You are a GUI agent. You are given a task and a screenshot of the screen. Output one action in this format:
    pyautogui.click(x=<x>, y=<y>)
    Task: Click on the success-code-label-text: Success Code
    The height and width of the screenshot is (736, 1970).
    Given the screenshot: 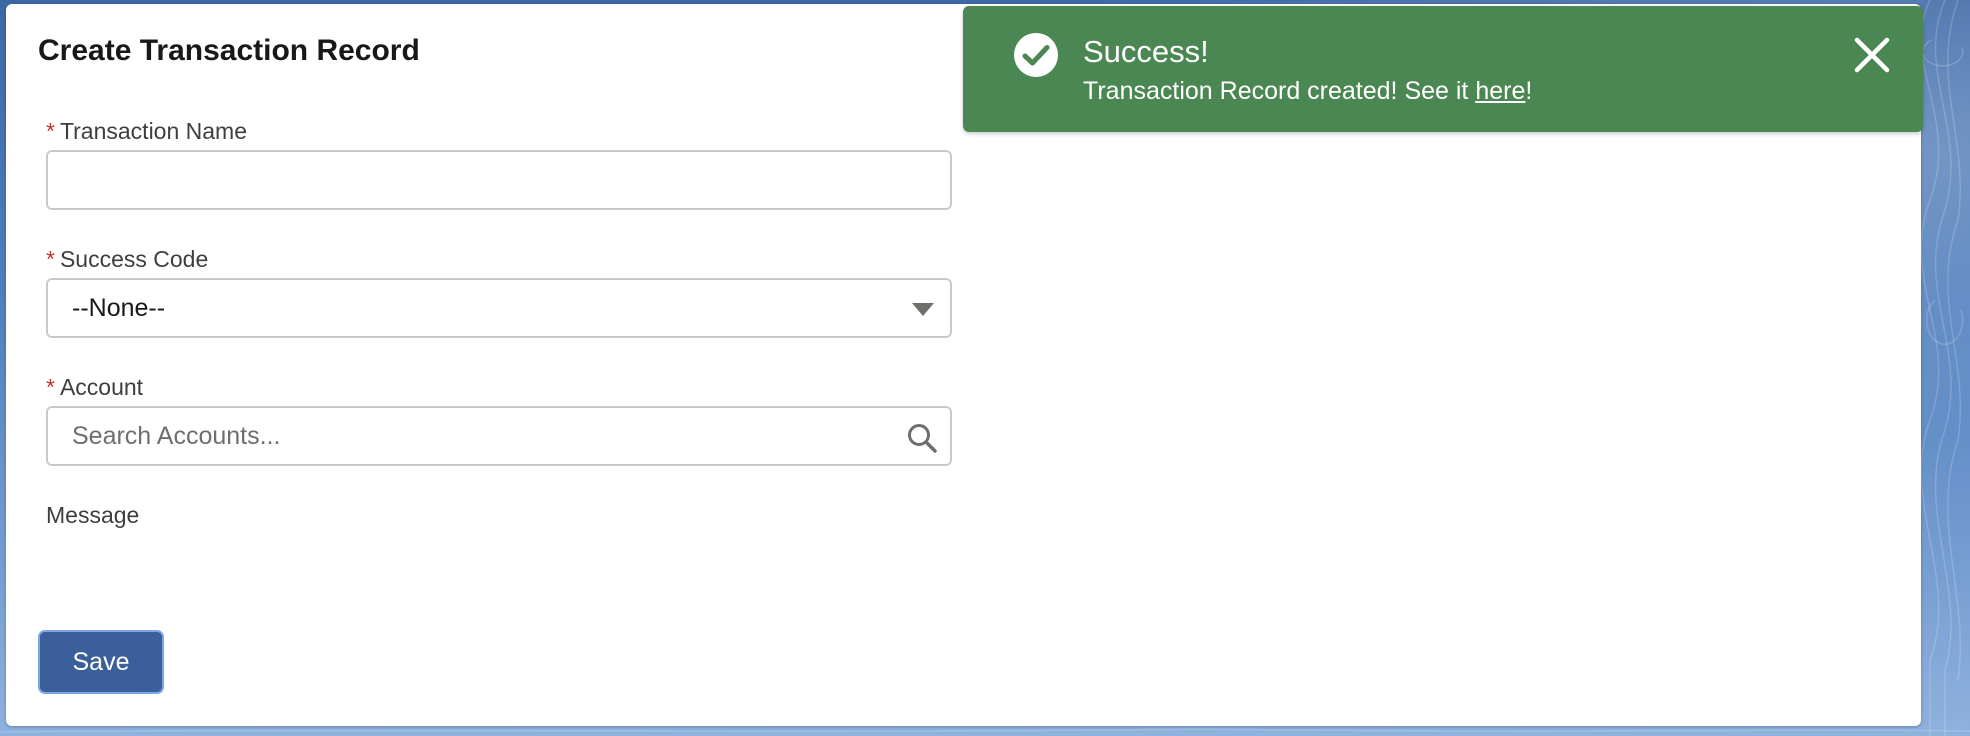 What is the action you would take?
    pyautogui.click(x=134, y=259)
    